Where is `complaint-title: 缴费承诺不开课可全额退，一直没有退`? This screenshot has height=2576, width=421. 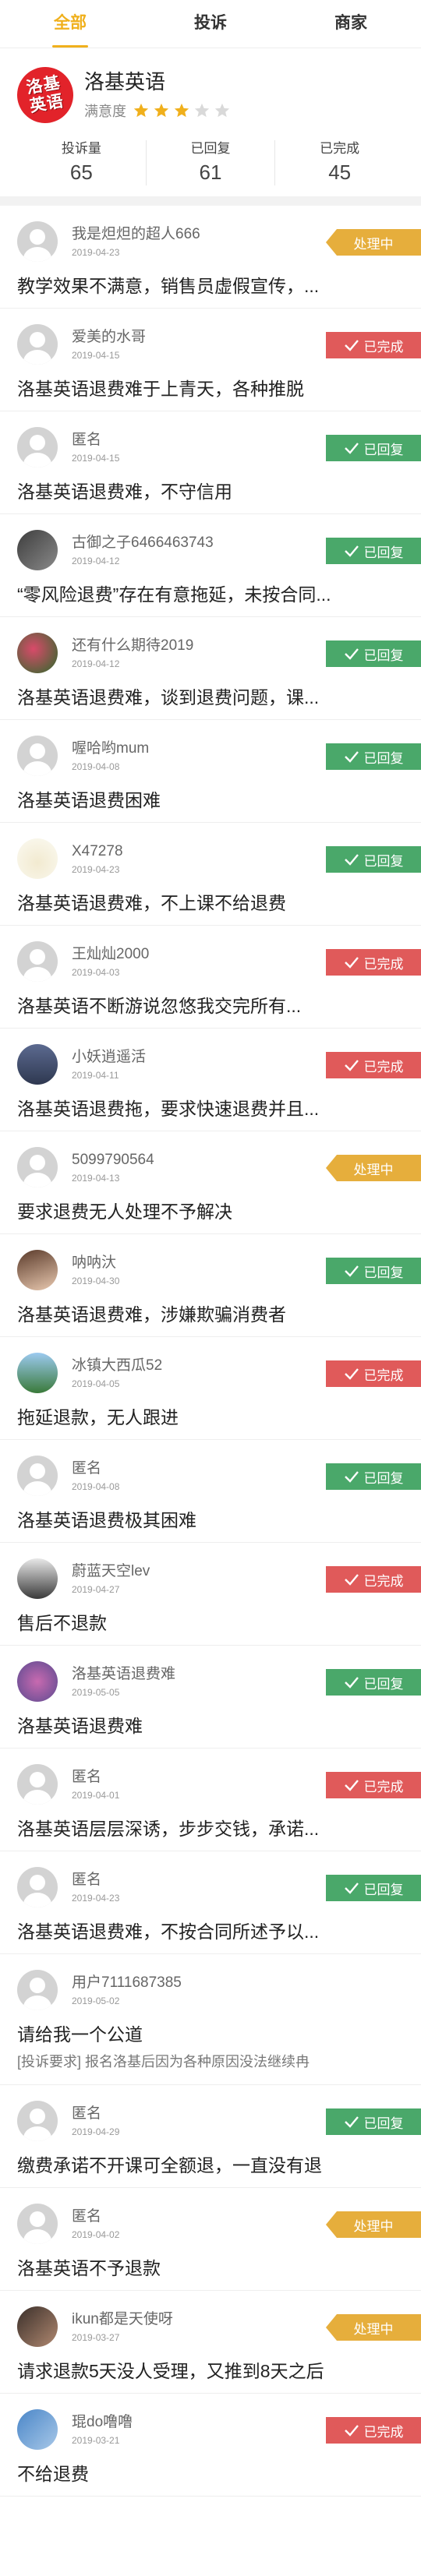 complaint-title: 缴费承诺不开课可全额退，一直没有退 is located at coordinates (219, 2165).